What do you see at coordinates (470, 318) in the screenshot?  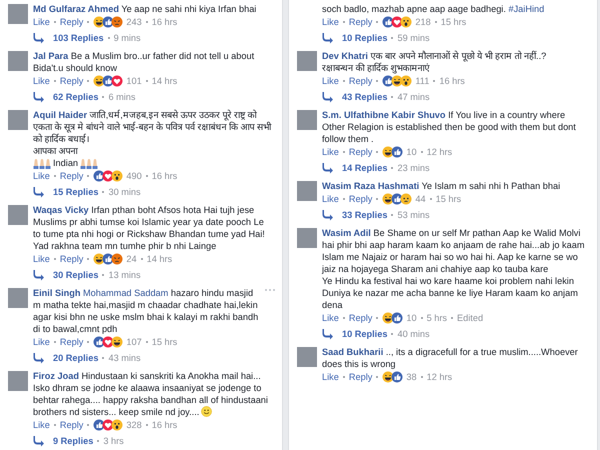 I see `edited-label: Edited` at bounding box center [470, 318].